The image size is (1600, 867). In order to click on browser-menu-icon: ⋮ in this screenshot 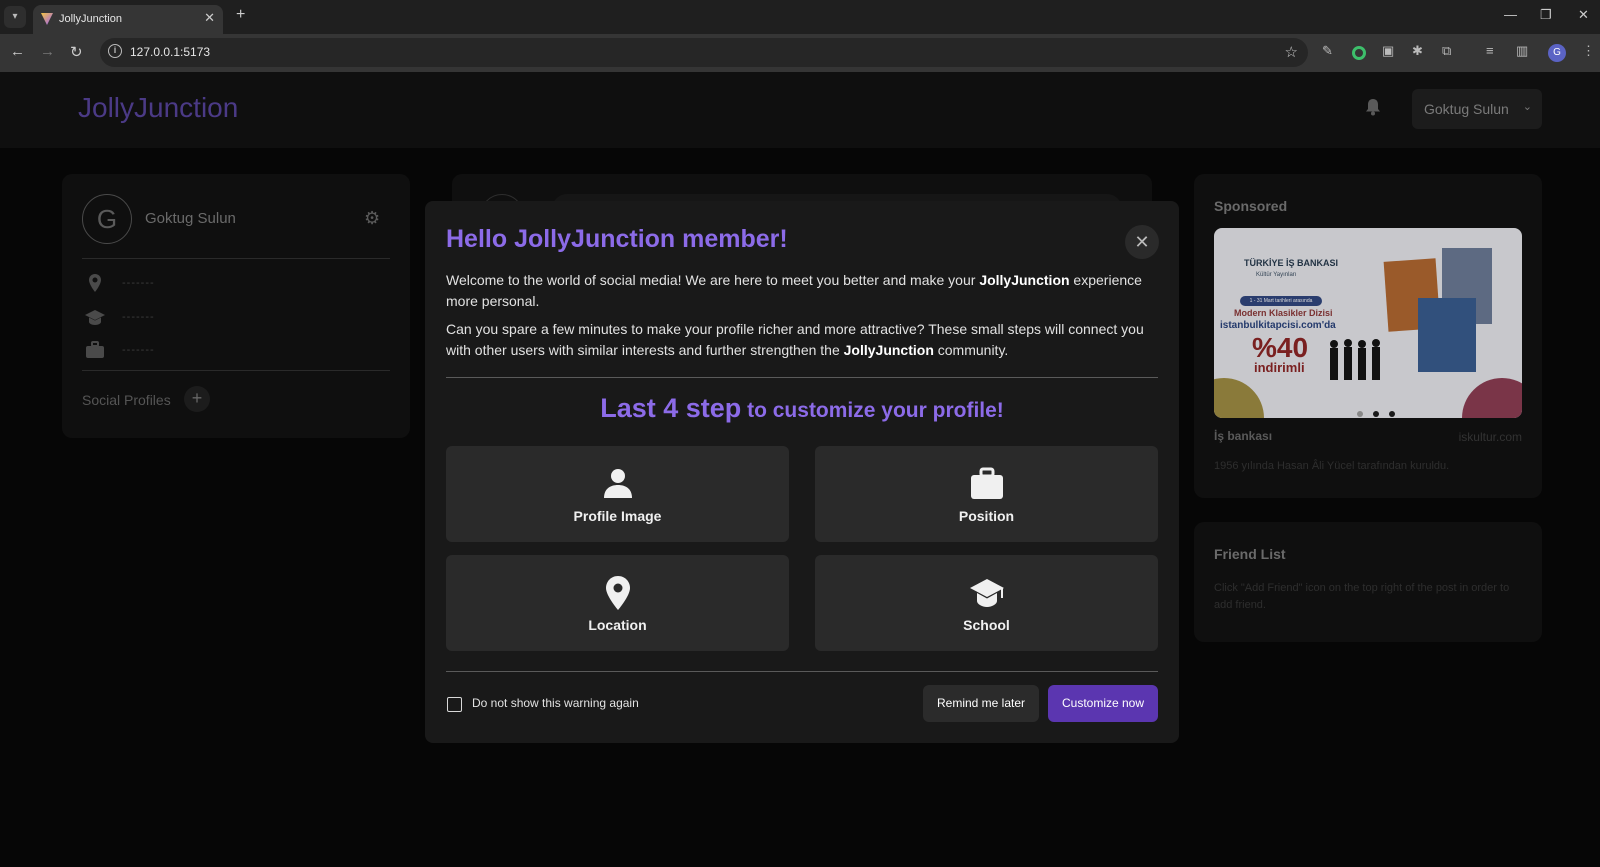, I will do `click(1588, 51)`.